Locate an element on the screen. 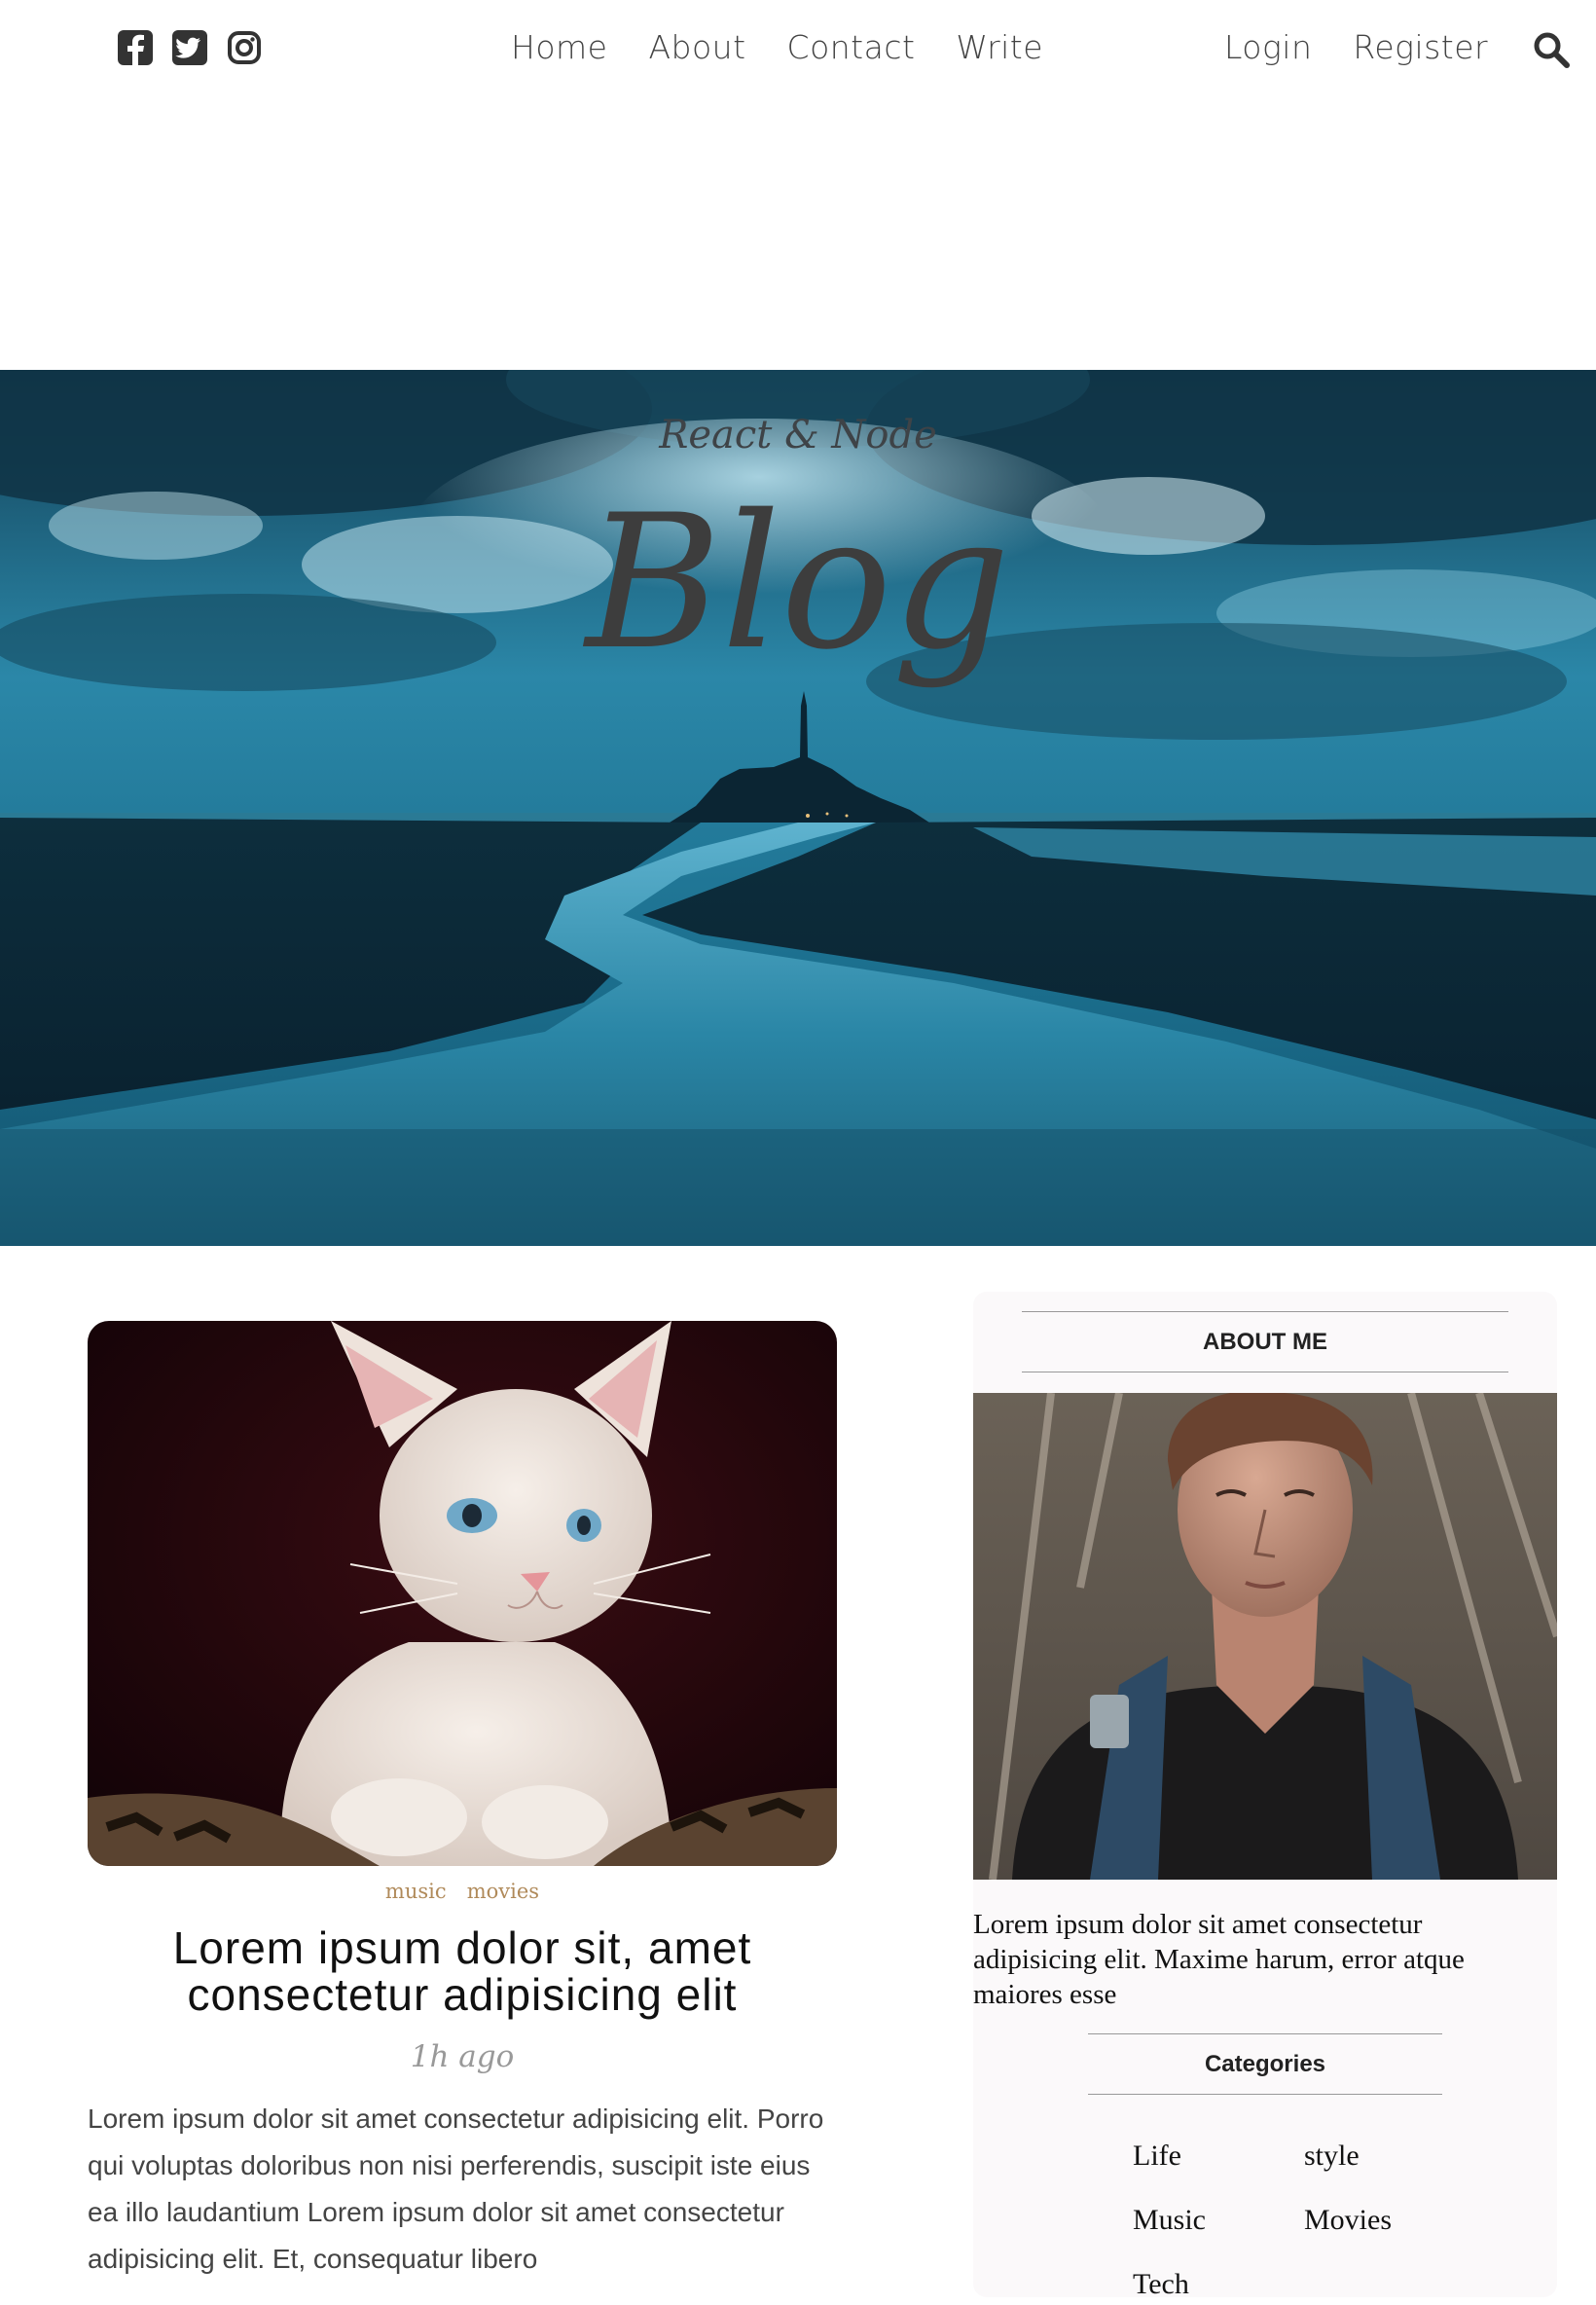  social-links is located at coordinates (190, 47).